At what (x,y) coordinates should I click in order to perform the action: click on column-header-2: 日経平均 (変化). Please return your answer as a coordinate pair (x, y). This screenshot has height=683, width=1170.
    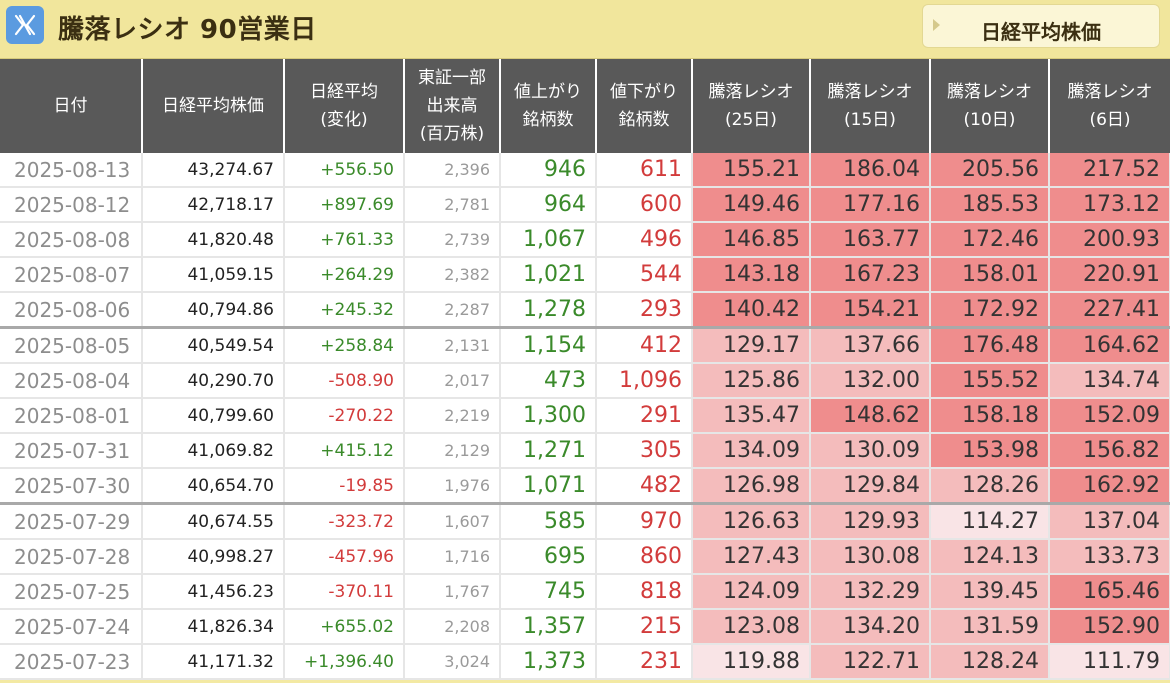
    Looking at the image, I should click on (344, 106).